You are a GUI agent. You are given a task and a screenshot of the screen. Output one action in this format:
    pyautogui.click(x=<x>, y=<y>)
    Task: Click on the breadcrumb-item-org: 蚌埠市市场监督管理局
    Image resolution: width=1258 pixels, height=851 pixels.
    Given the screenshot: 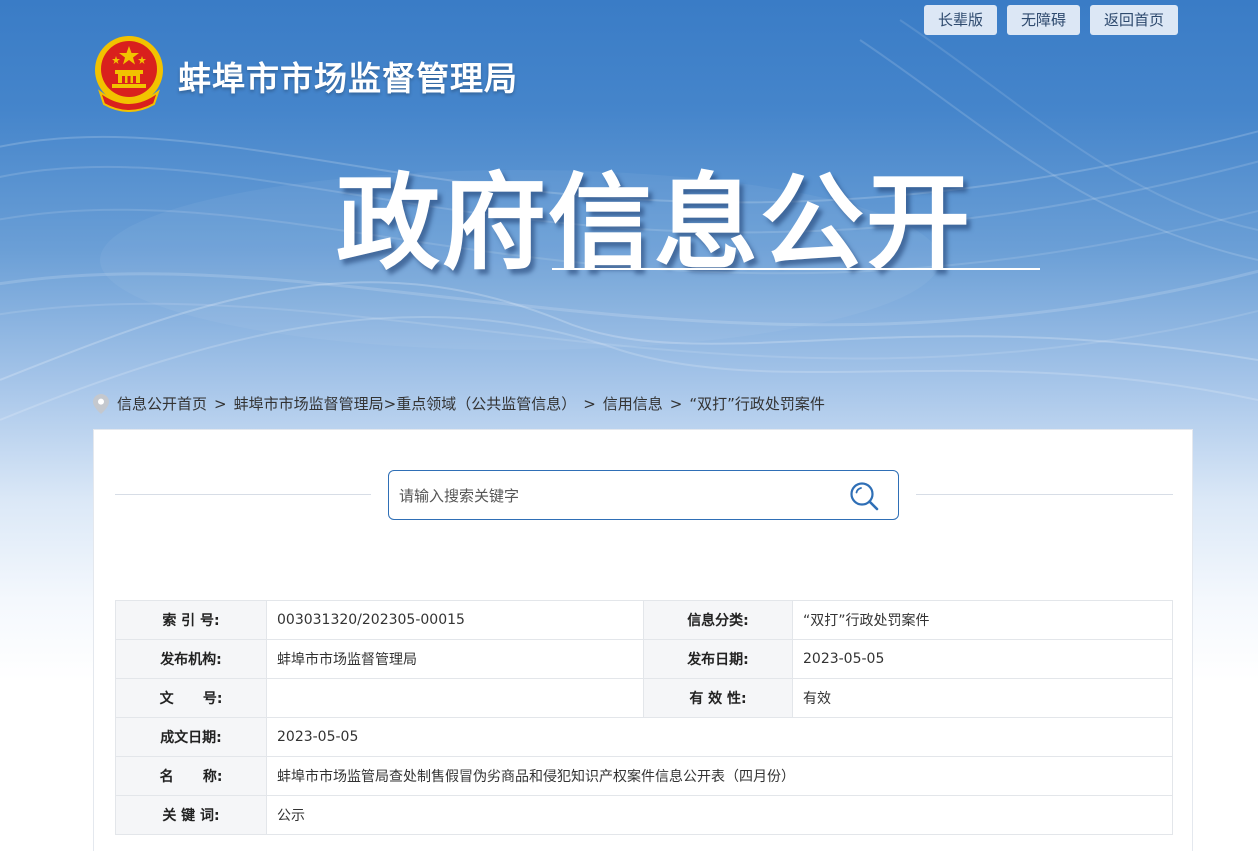 What is the action you would take?
    pyautogui.click(x=309, y=403)
    